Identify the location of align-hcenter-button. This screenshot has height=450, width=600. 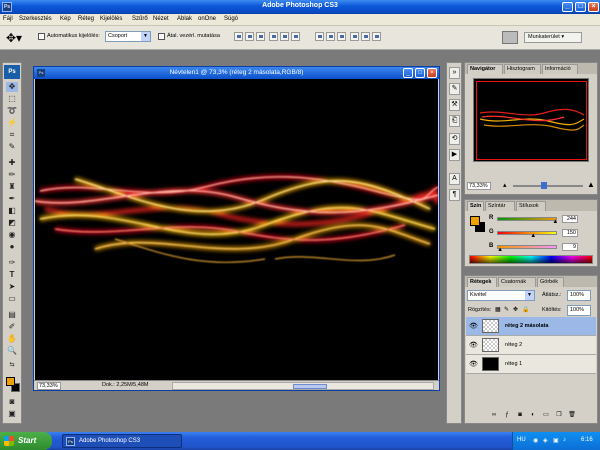
(284, 36).